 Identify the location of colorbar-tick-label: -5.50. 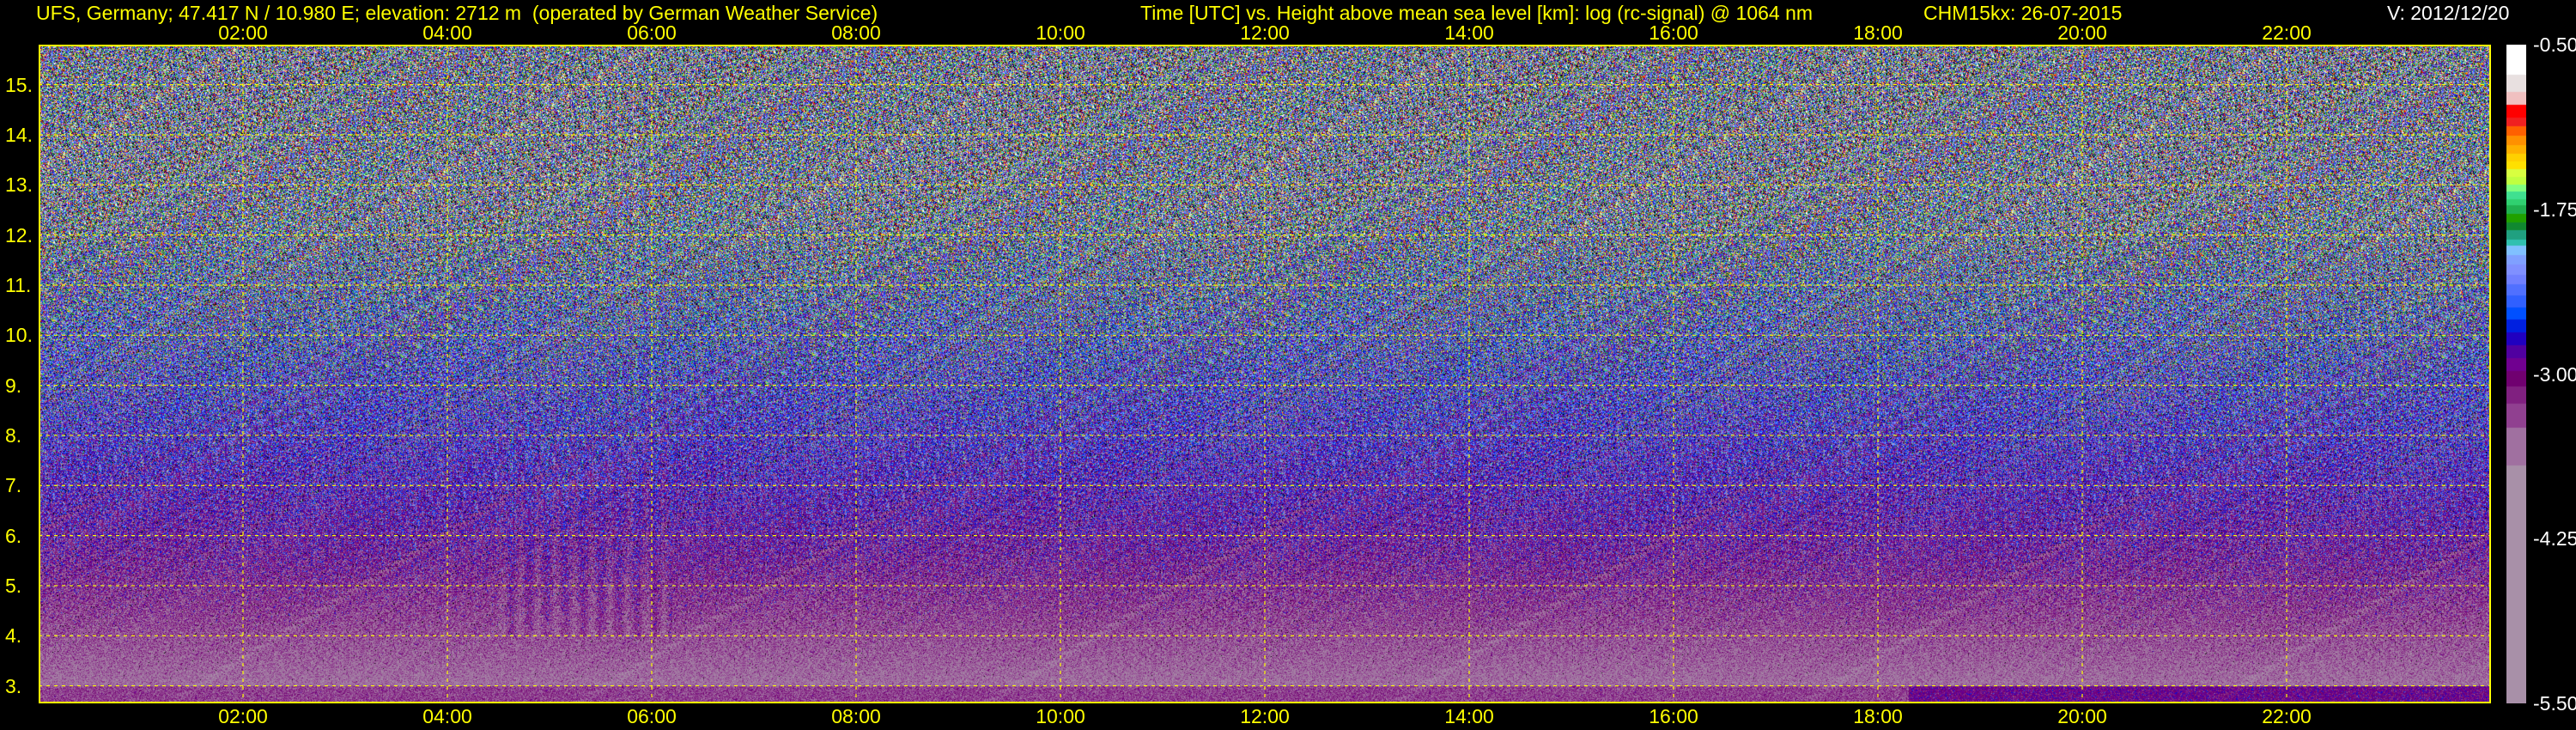
(2554, 703).